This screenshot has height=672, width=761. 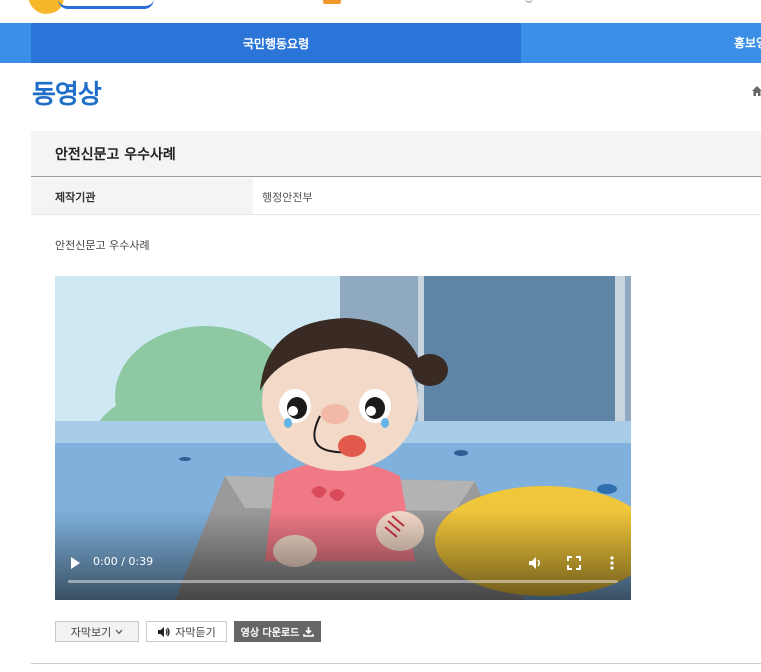 I want to click on nav-item-label: 국민행동요령, so click(x=276, y=43).